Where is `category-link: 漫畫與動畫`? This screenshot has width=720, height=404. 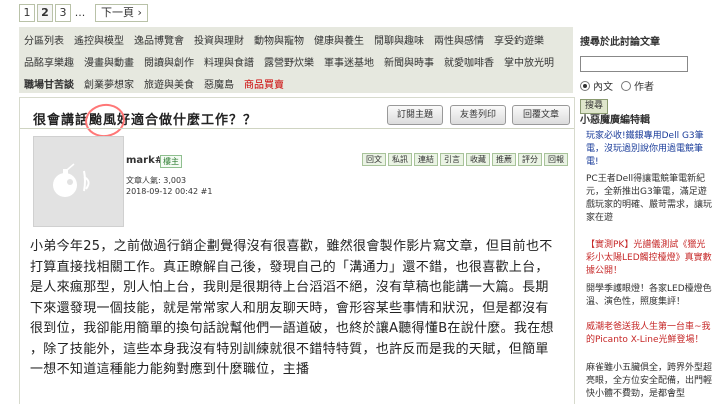
category-link: 漫畫與動畫 is located at coordinates (109, 63).